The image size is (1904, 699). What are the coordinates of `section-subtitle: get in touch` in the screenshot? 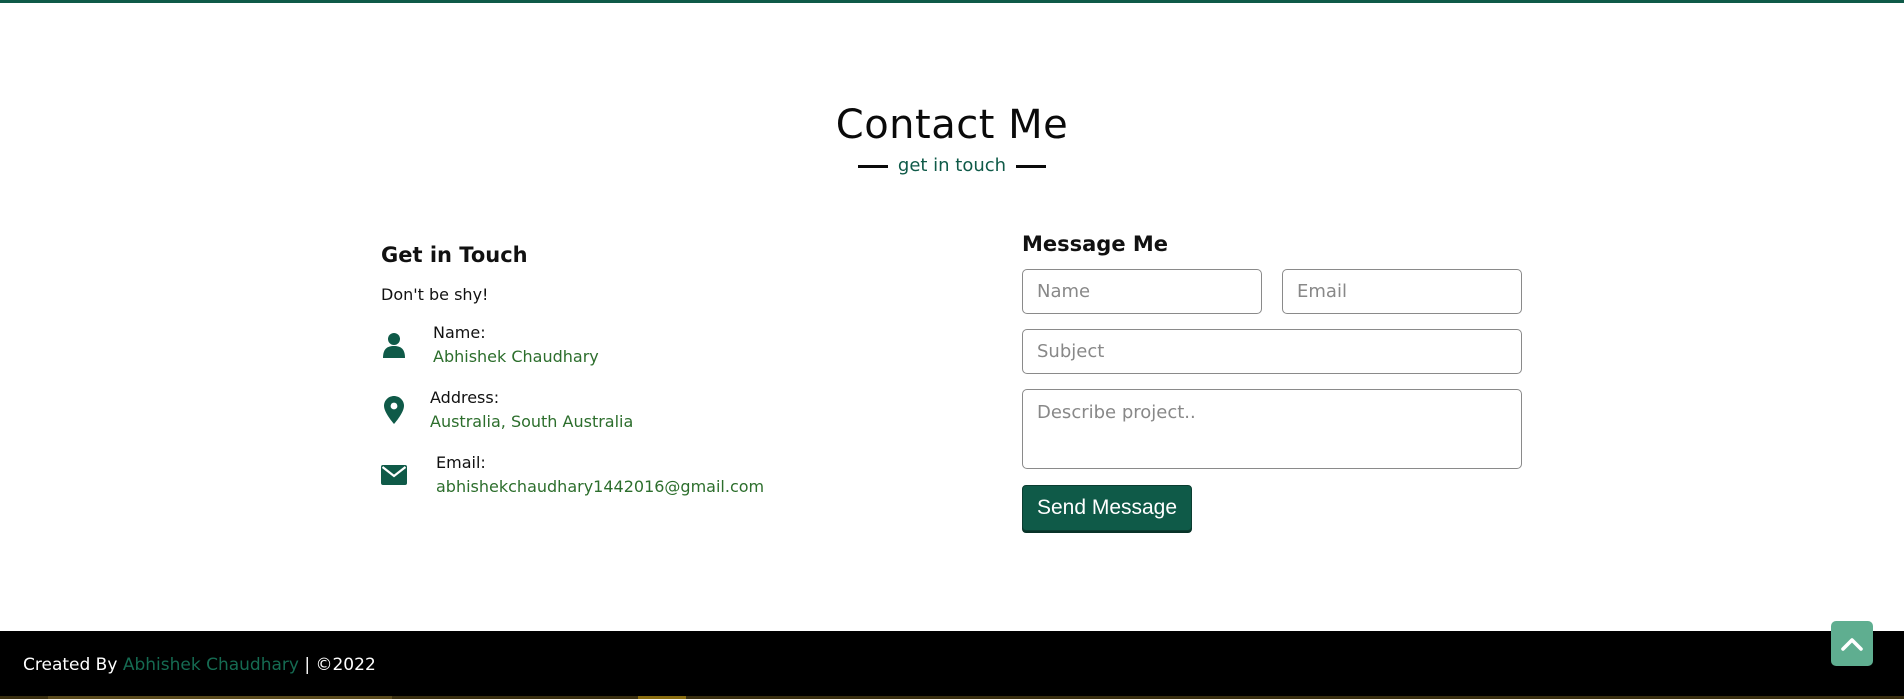 It's located at (952, 166).